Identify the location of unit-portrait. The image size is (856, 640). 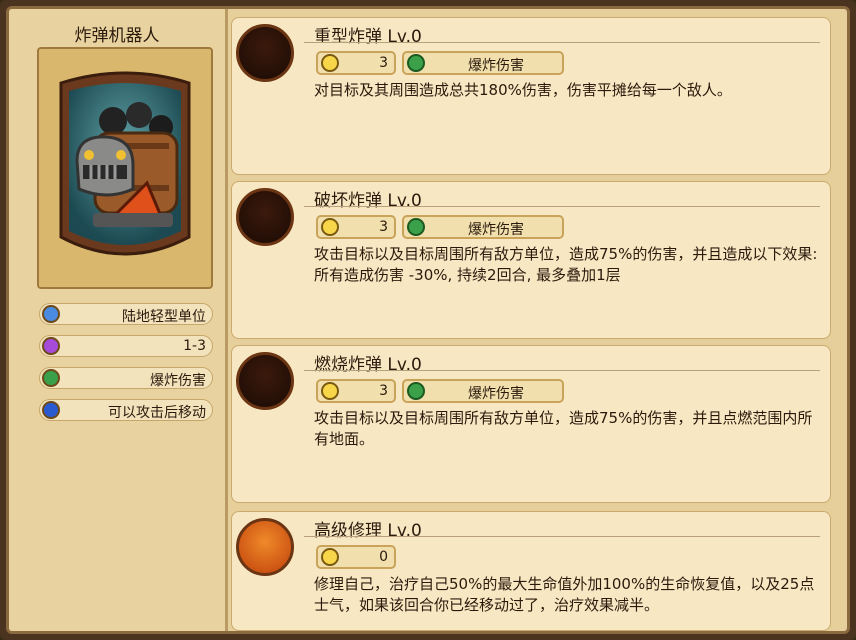
(125, 163).